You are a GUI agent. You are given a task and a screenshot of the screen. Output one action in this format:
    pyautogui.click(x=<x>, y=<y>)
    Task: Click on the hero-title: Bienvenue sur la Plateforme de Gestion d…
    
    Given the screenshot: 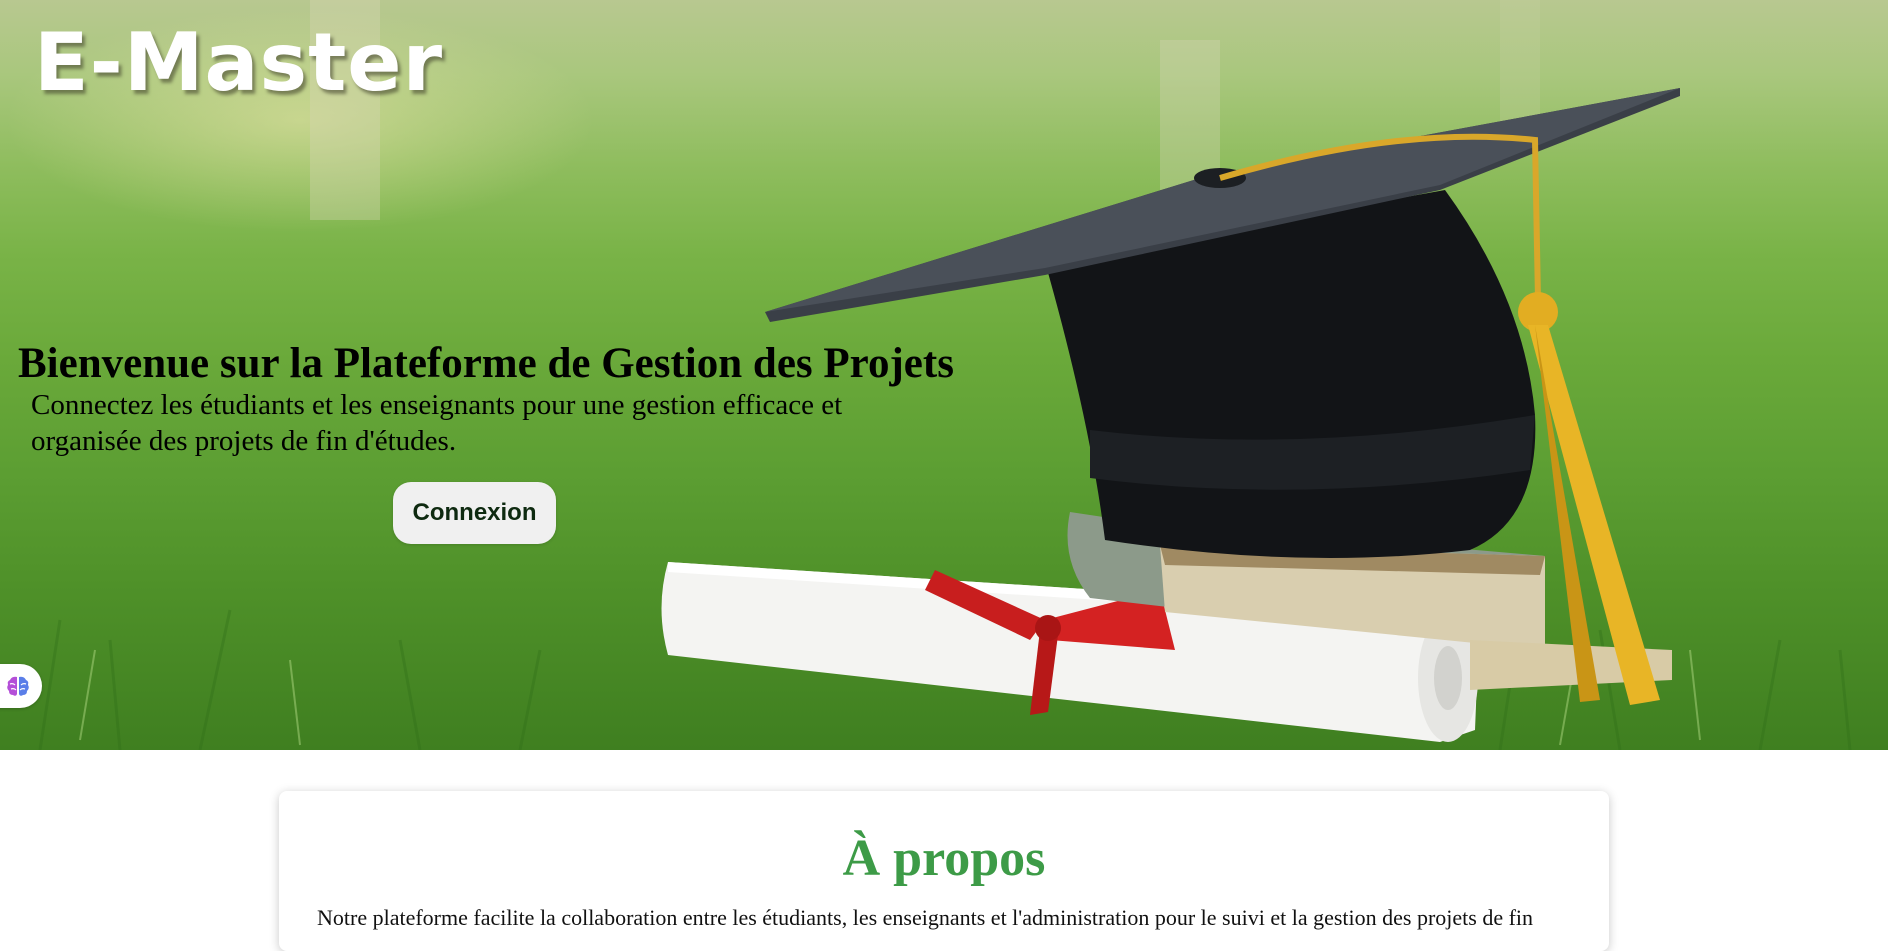 What is the action you would take?
    pyautogui.click(x=486, y=363)
    